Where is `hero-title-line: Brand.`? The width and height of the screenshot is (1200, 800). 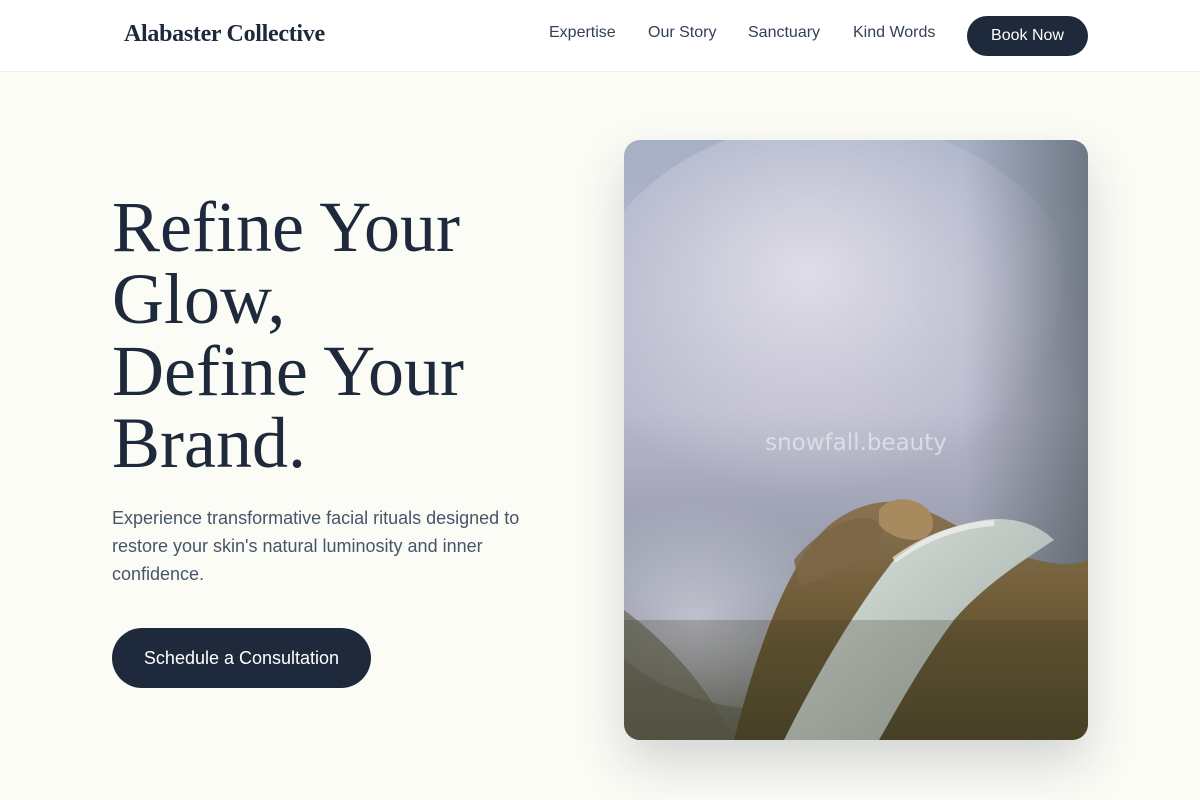
hero-title-line: Brand. is located at coordinates (209, 443).